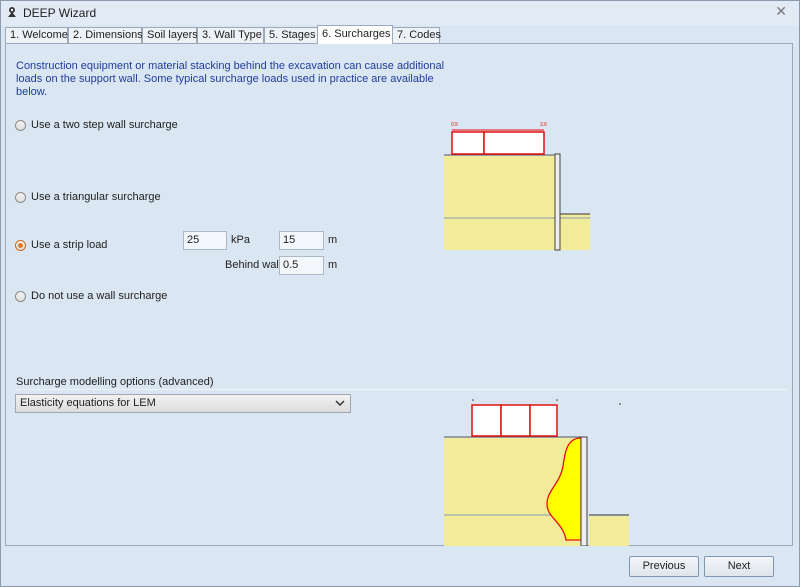 This screenshot has height=587, width=800. Describe the element at coordinates (301, 265) in the screenshot. I see `behind-wall-field: 0.5` at that location.